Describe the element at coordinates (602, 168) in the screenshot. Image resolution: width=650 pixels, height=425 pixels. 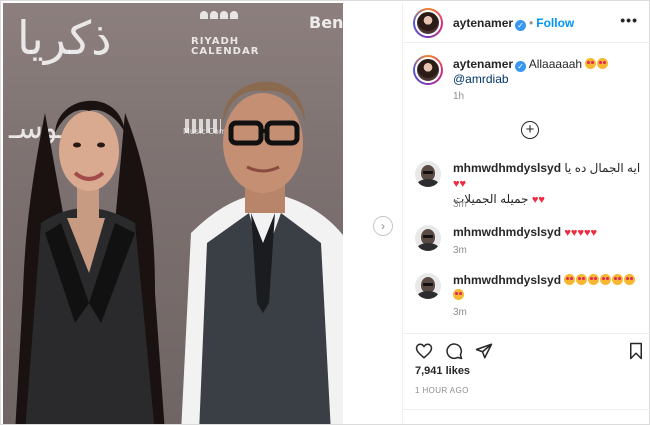
I see `comment-text: ايه الجمال ده يا` at that location.